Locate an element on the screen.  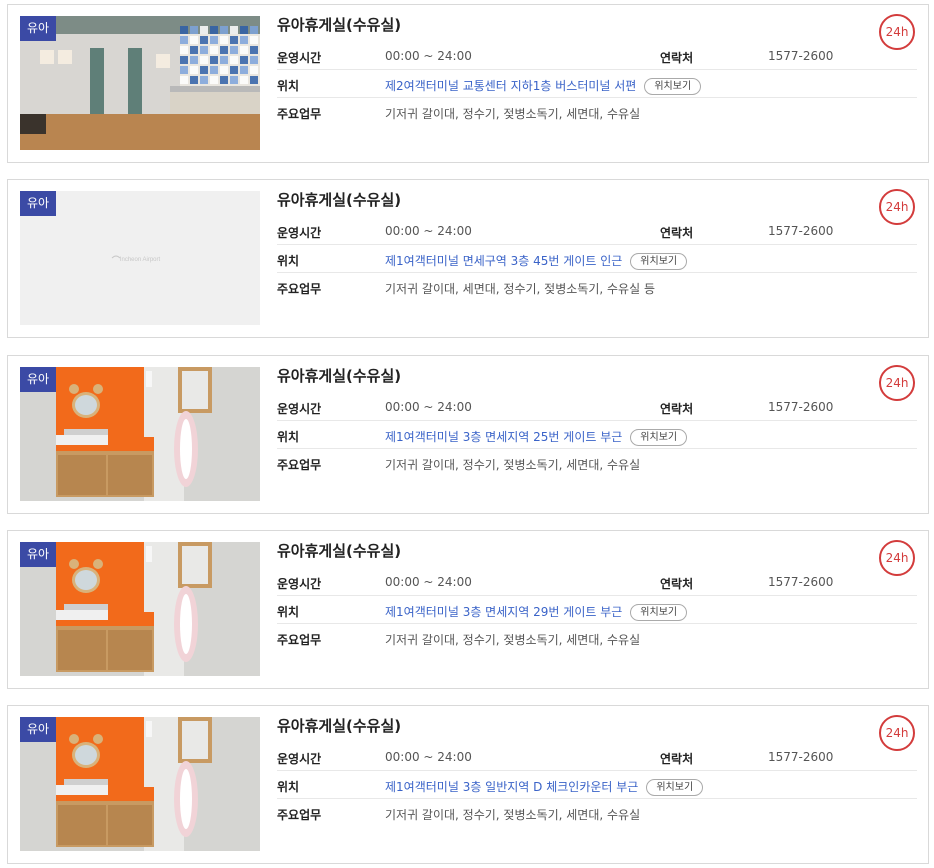
location-row: 위치 제1여객터미널 3층 면세지역 25번 게이트 부근 위치보기 is located at coordinates (597, 435).